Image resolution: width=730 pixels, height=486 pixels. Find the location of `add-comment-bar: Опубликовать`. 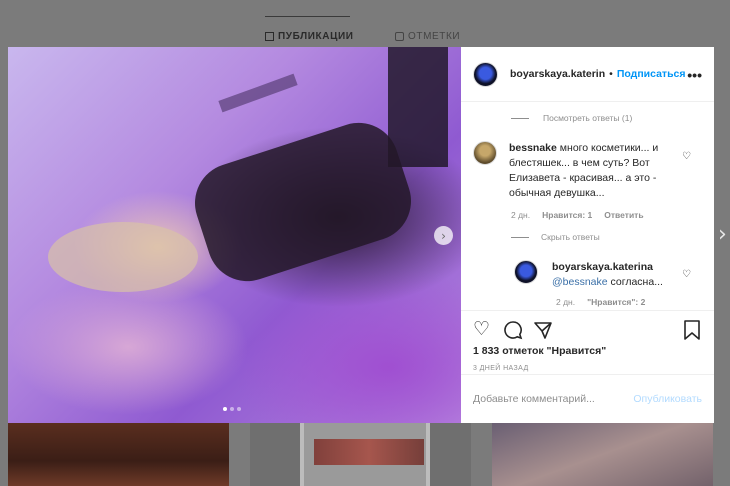

add-comment-bar: Опубликовать is located at coordinates (587, 398).